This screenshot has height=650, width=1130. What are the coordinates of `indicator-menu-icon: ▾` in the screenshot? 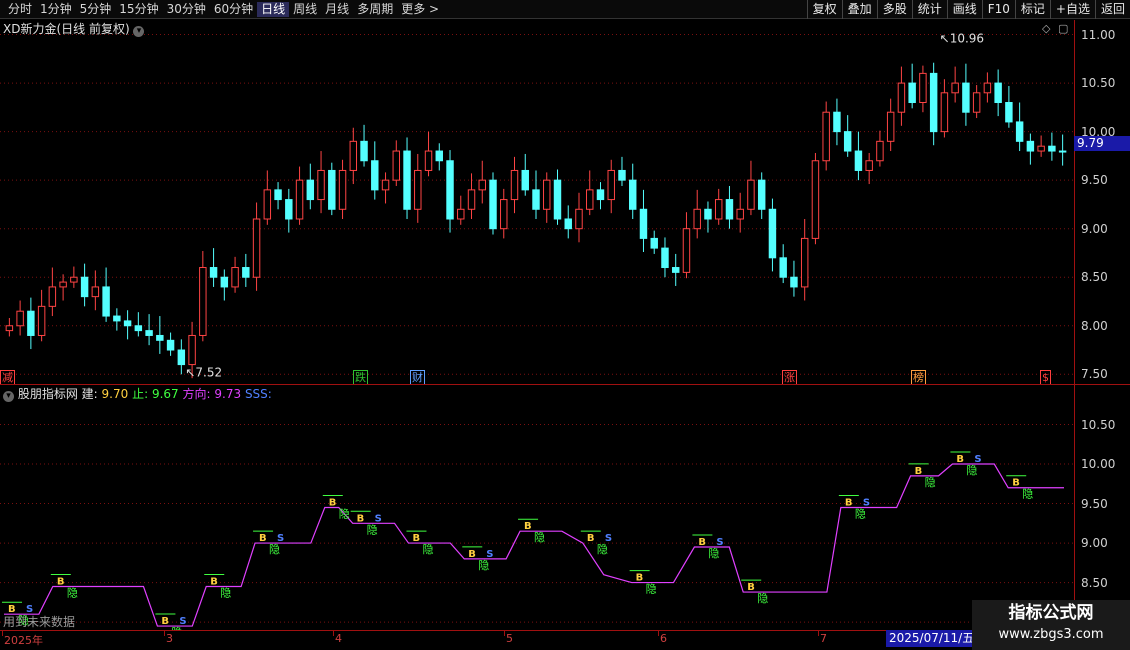 It's located at (8, 396).